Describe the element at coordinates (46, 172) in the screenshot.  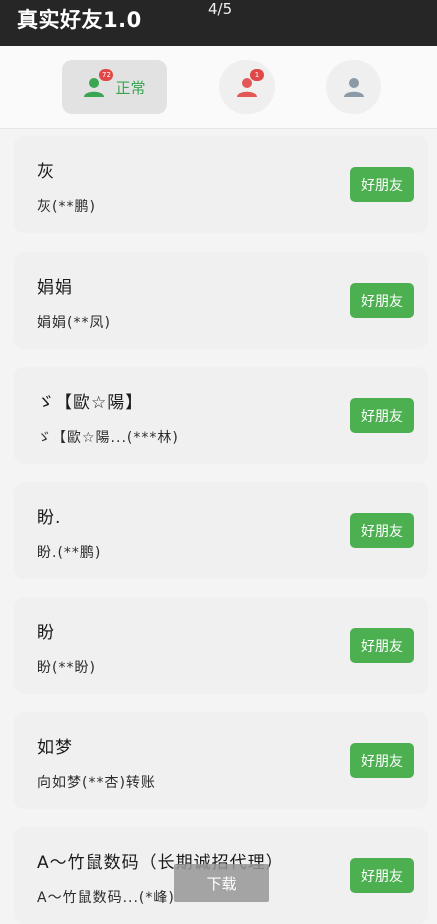
I see `friend-name: 灰` at that location.